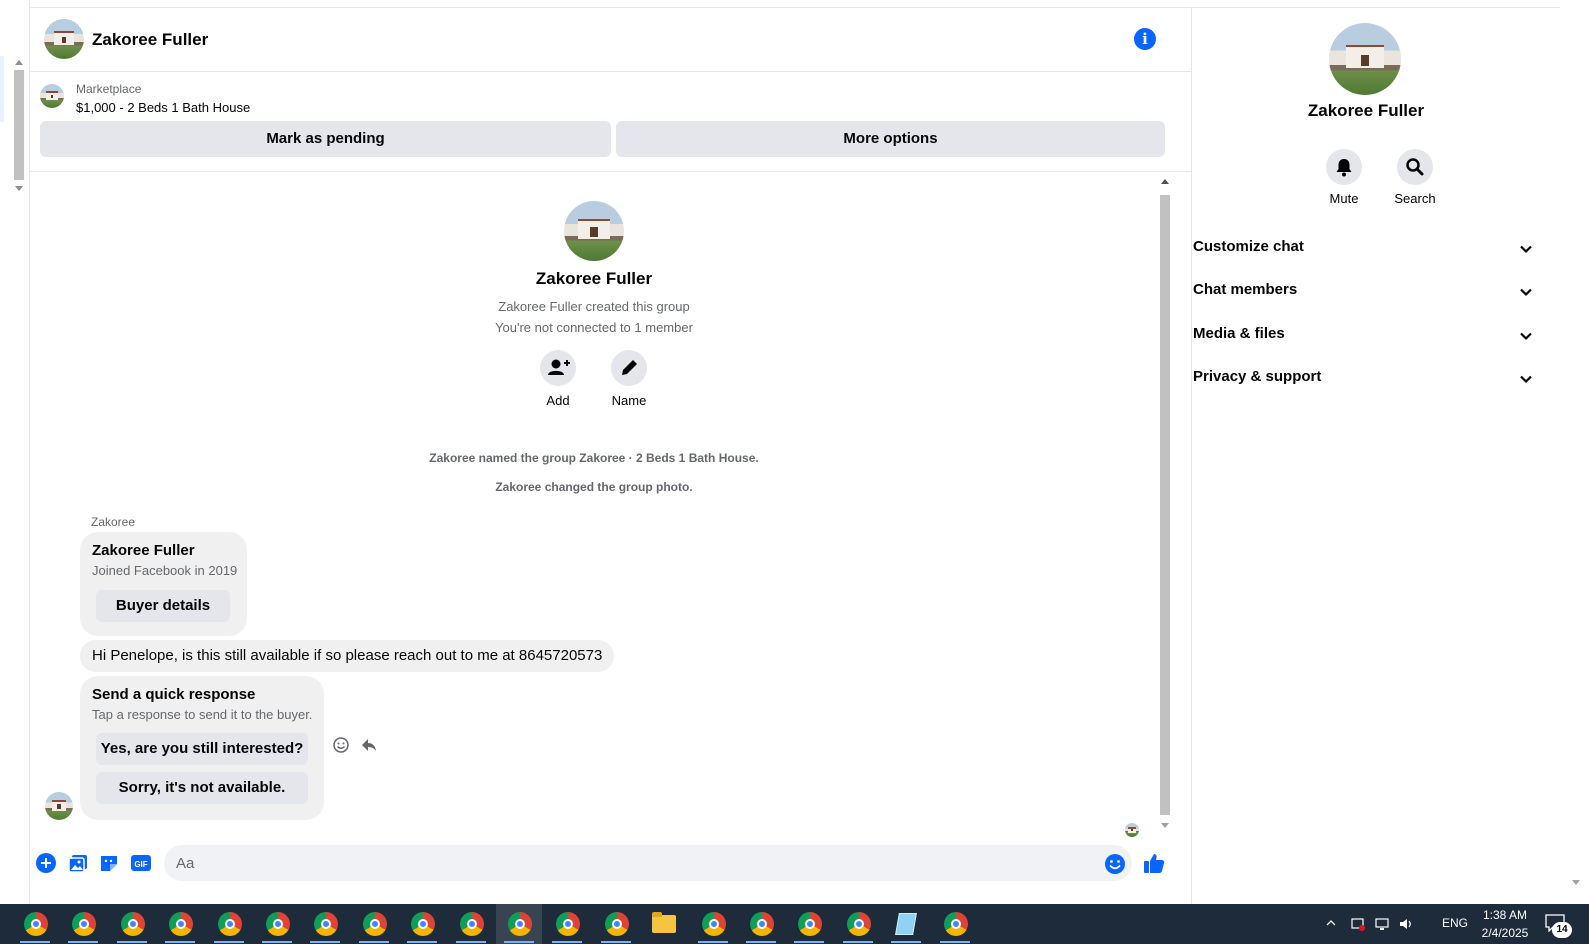 Image resolution: width=1589 pixels, height=944 pixels. What do you see at coordinates (1331, 923) in the screenshot?
I see `chevron-up-icon` at bounding box center [1331, 923].